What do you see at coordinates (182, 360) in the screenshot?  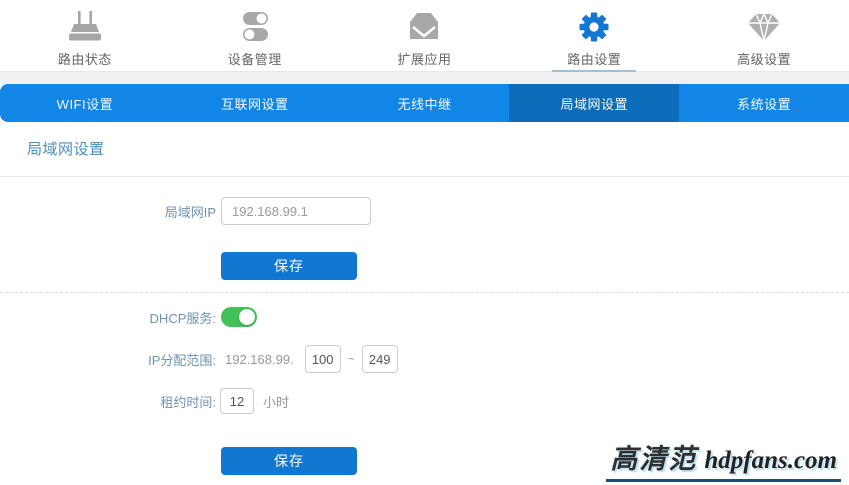 I see `ip-range-label: IP分配范围:` at bounding box center [182, 360].